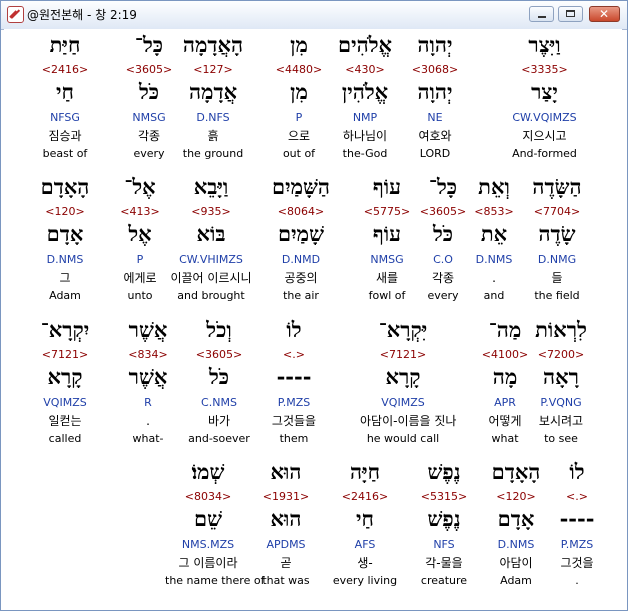 Image resolution: width=628 pixels, height=611 pixels. Describe the element at coordinates (365, 544) in the screenshot. I see `parsing-code: AFS` at that location.